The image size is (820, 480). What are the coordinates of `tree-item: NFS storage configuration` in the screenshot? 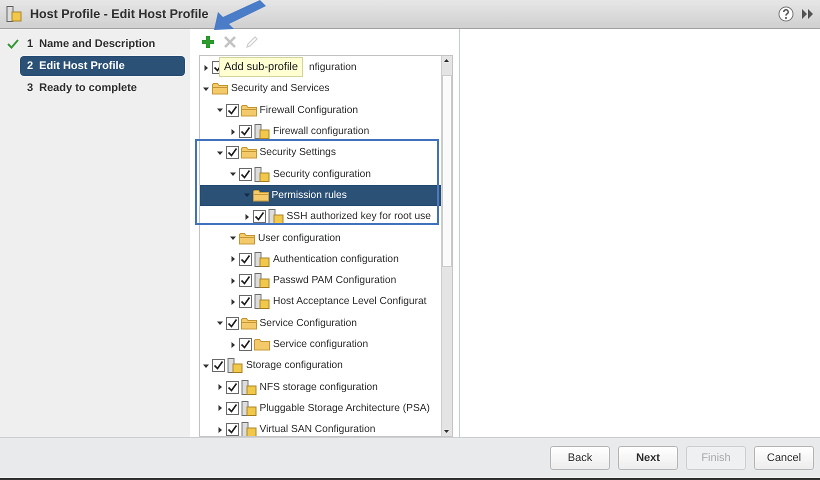 It's located at (319, 387).